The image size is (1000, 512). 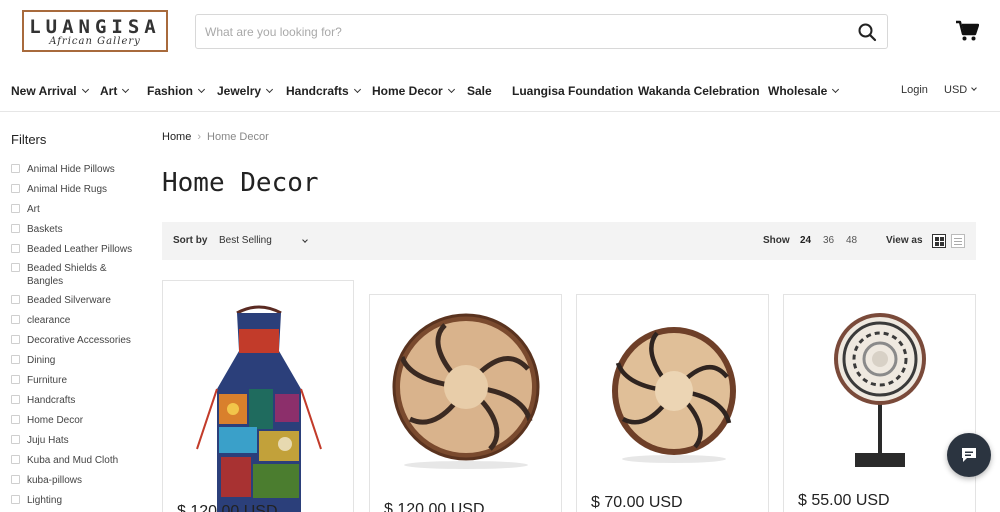 I want to click on filter-home-decor: Home Decor, so click(x=76, y=420).